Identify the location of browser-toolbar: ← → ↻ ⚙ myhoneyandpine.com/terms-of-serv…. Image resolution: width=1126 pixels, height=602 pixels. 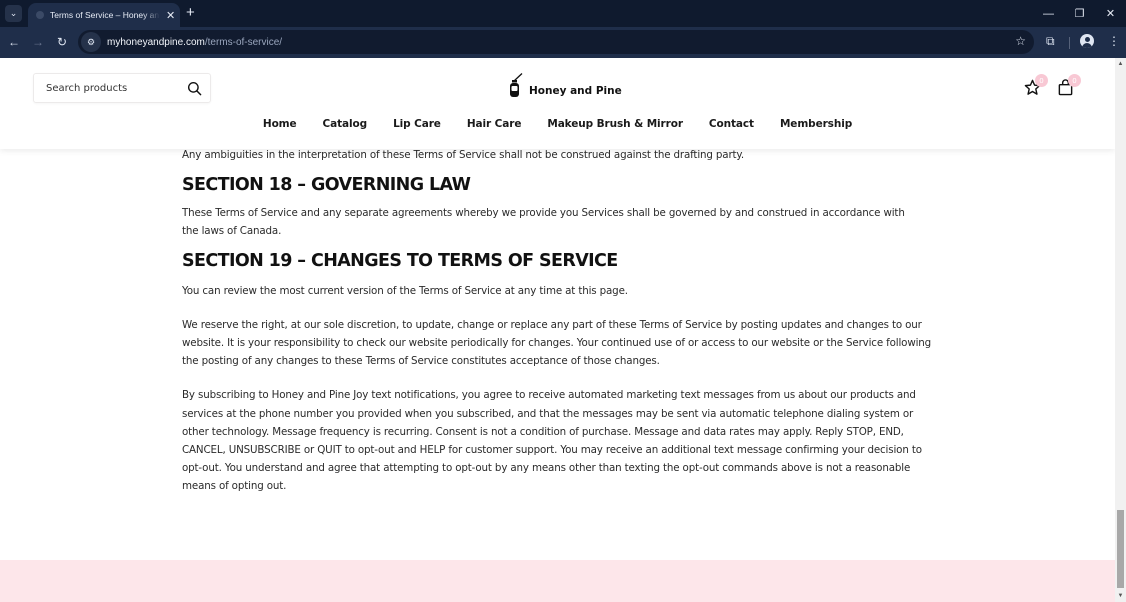
(563, 42).